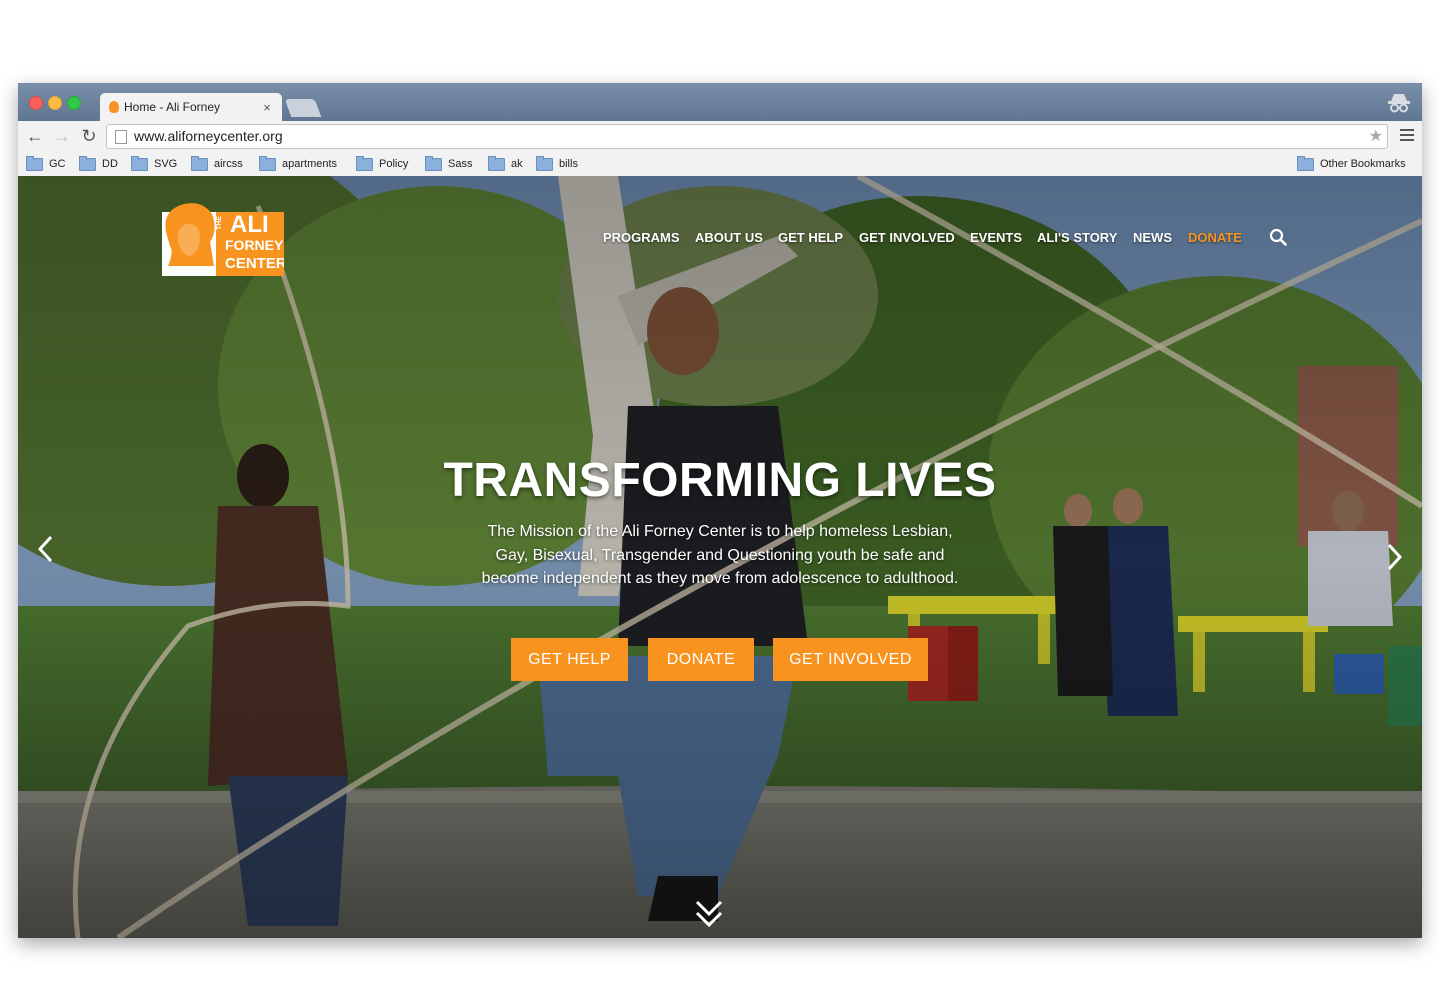 This screenshot has width=1440, height=1000. I want to click on search-icon, so click(1278, 237).